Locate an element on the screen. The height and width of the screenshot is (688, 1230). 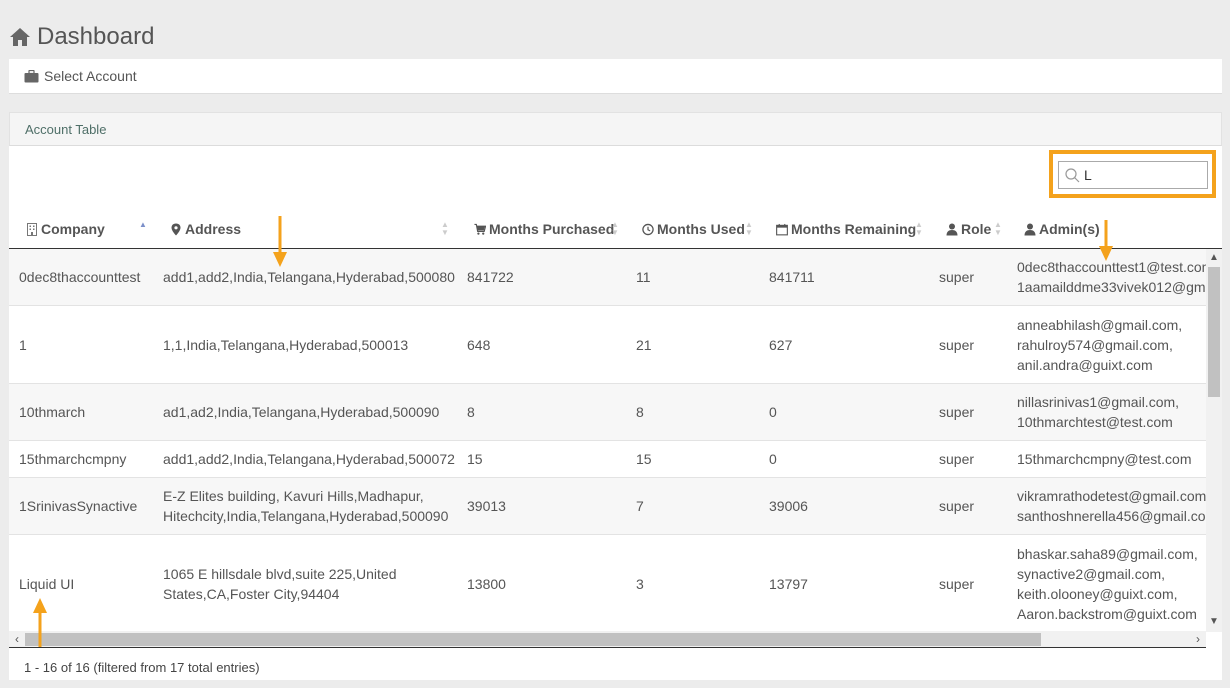
cell-months-purchased: 841722 is located at coordinates (490, 277).